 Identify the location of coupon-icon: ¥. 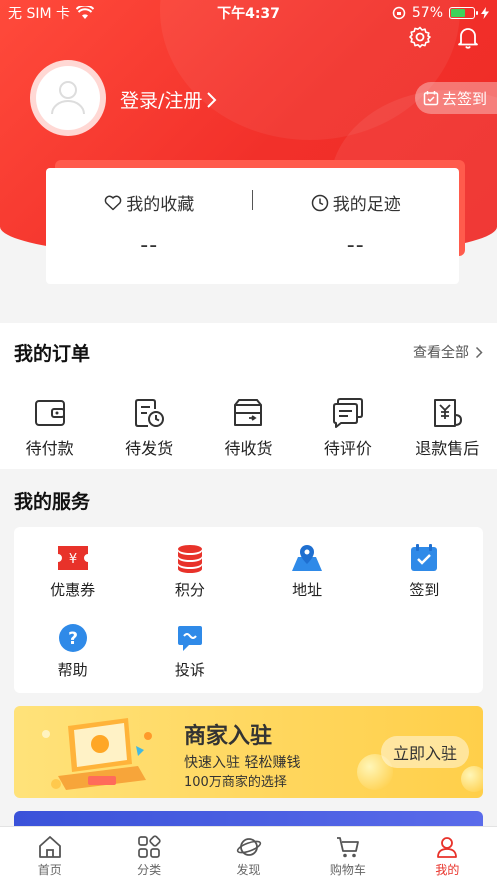
(72, 558).